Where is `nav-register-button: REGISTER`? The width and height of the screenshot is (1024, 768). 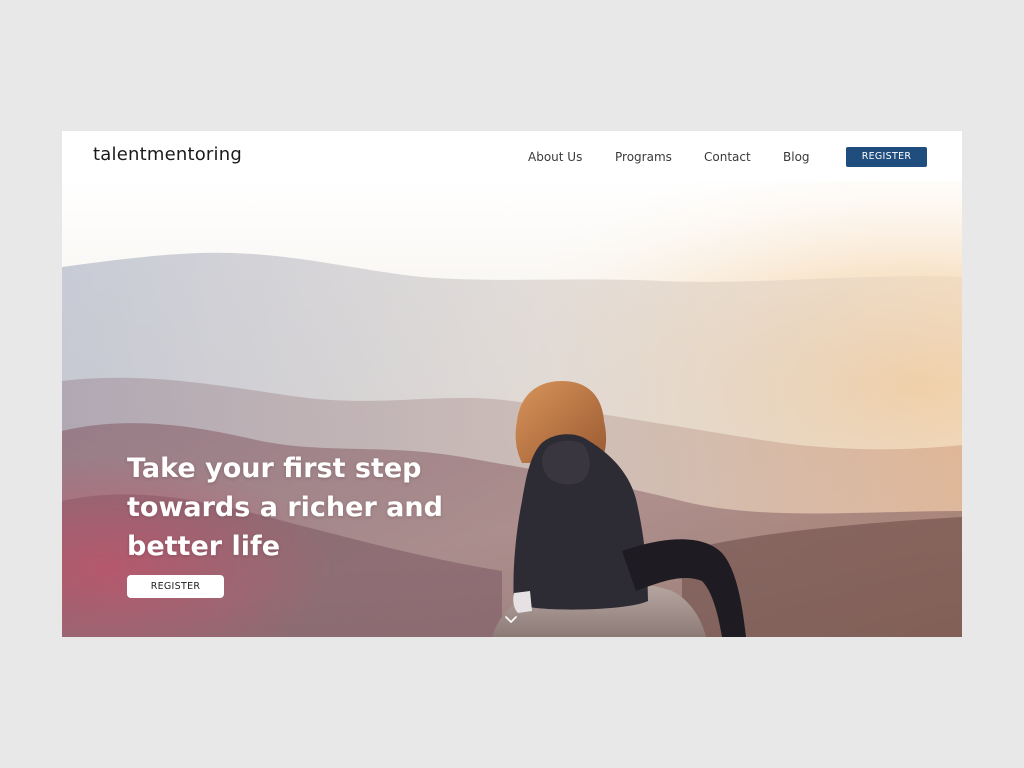 nav-register-button: REGISTER is located at coordinates (886, 157).